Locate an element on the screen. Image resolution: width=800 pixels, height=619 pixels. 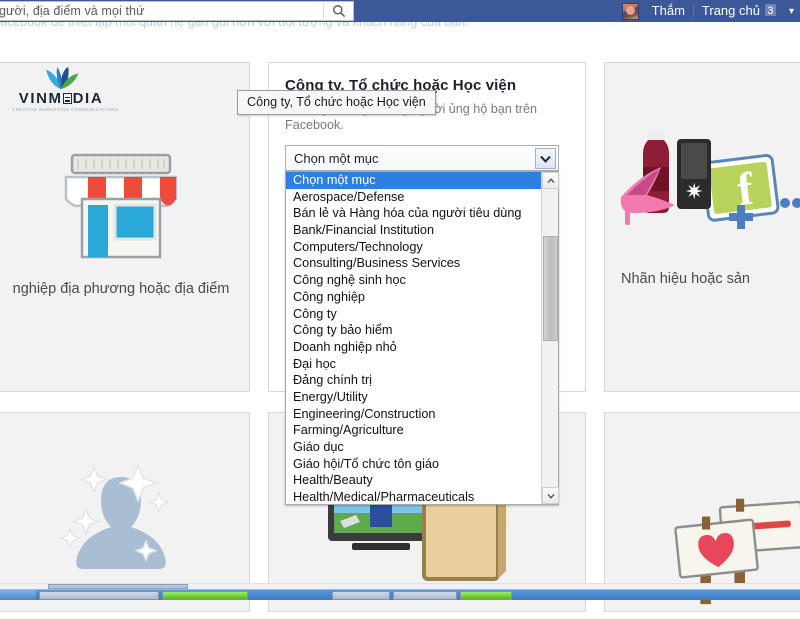
dropdown-option: Công ty is located at coordinates (413, 314).